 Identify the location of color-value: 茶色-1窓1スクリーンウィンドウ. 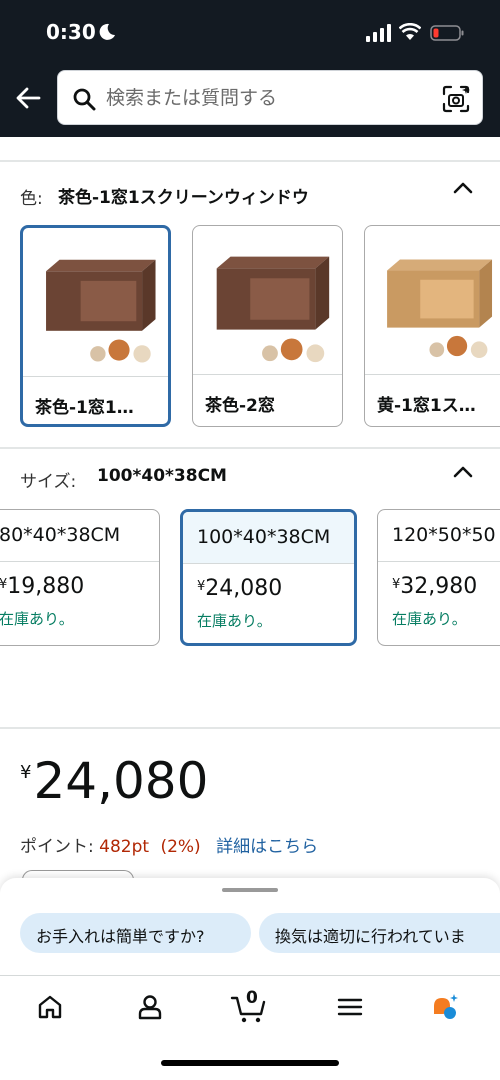
(183, 198).